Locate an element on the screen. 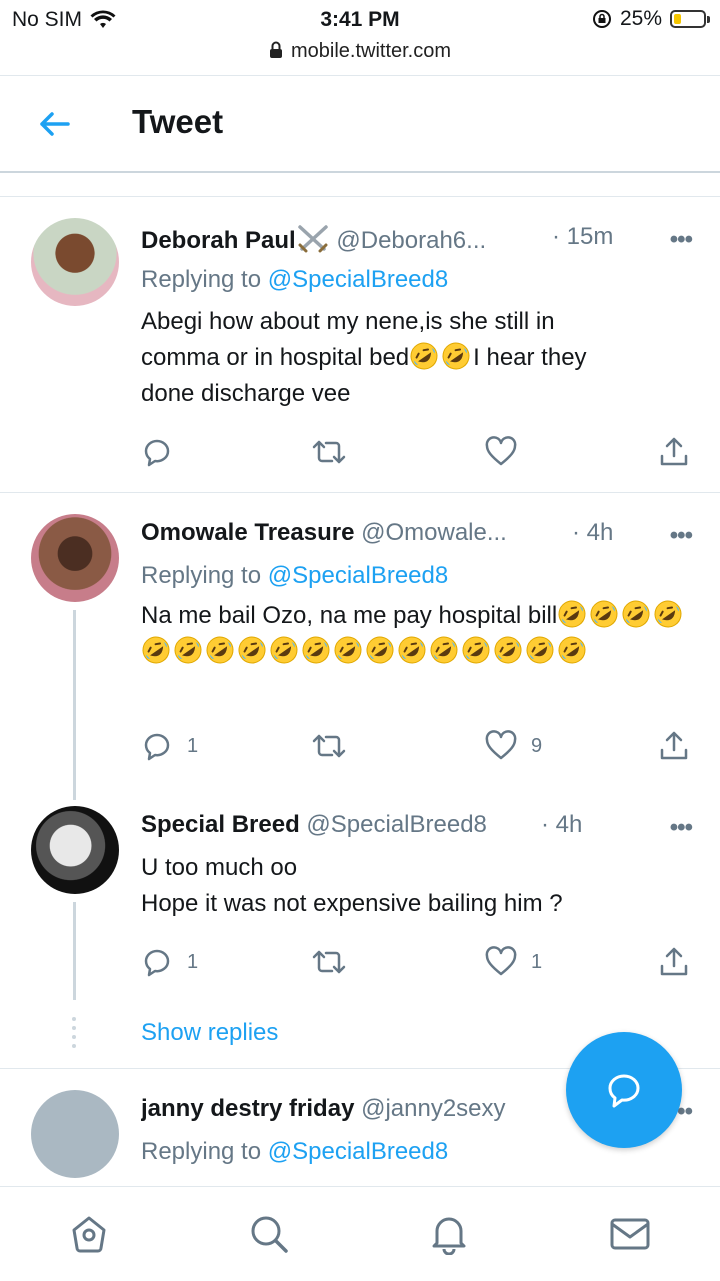  compose-reply-button is located at coordinates (624, 1090).